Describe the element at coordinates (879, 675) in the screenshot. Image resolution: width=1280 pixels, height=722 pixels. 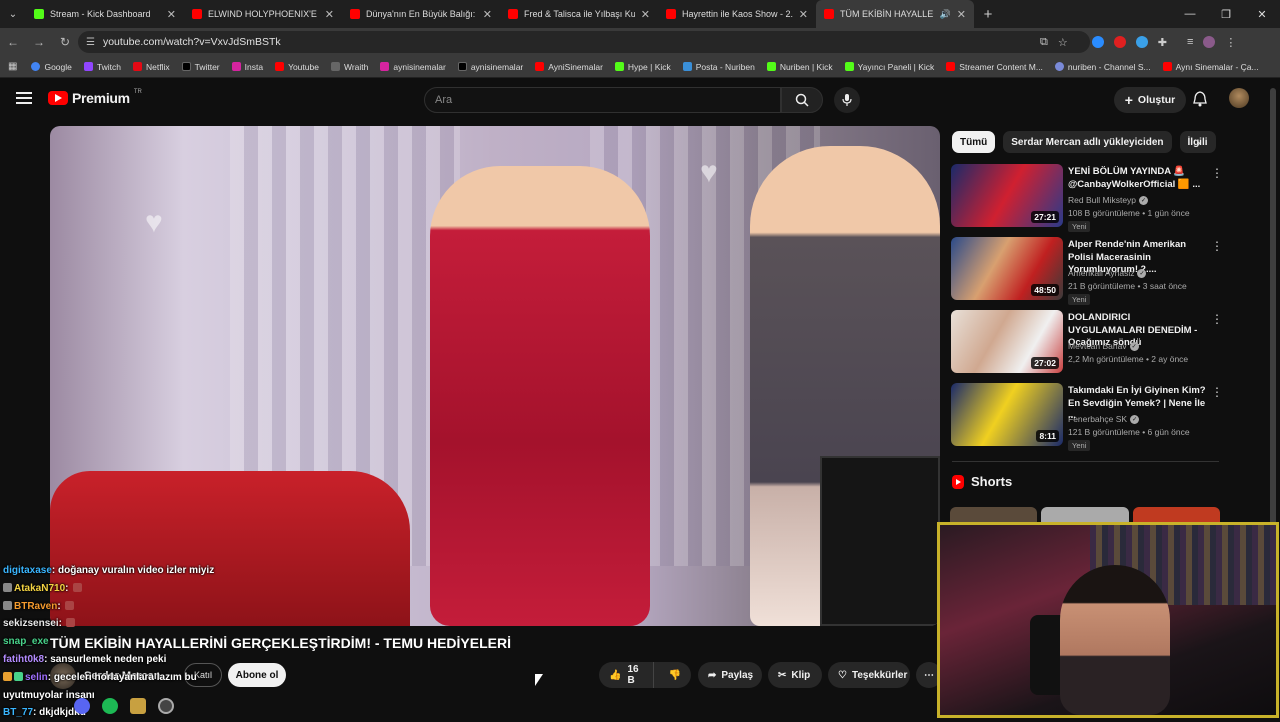
I see `thanks-label: Teşekkürler` at that location.